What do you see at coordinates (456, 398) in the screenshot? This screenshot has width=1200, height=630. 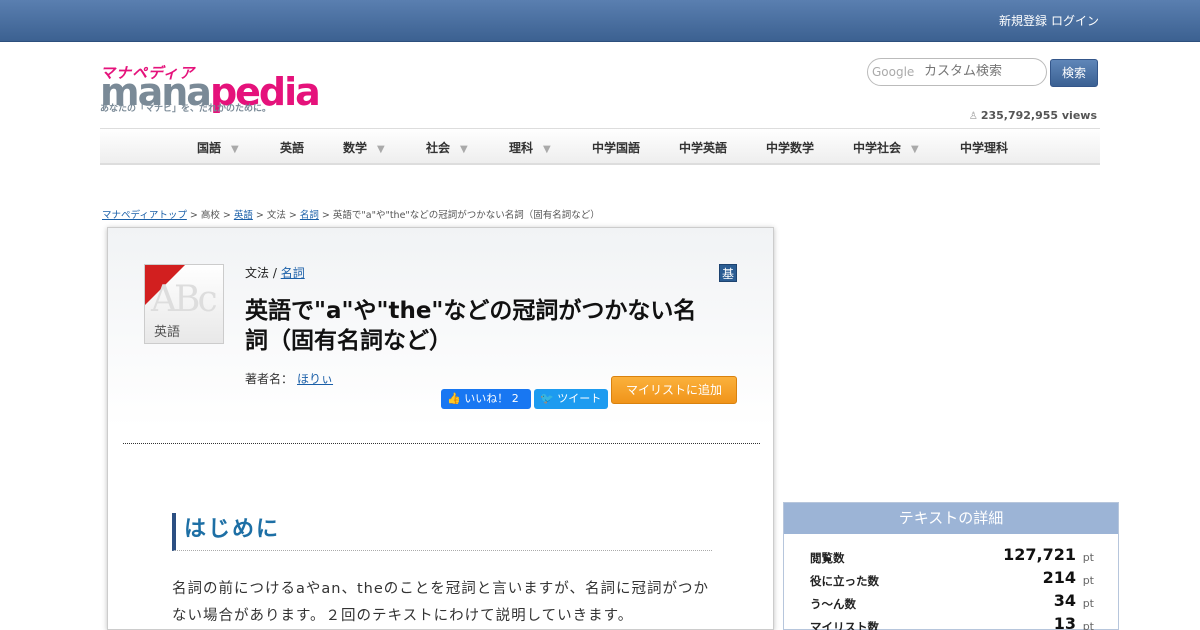 I see `thumbs-up-icon: 👍` at bounding box center [456, 398].